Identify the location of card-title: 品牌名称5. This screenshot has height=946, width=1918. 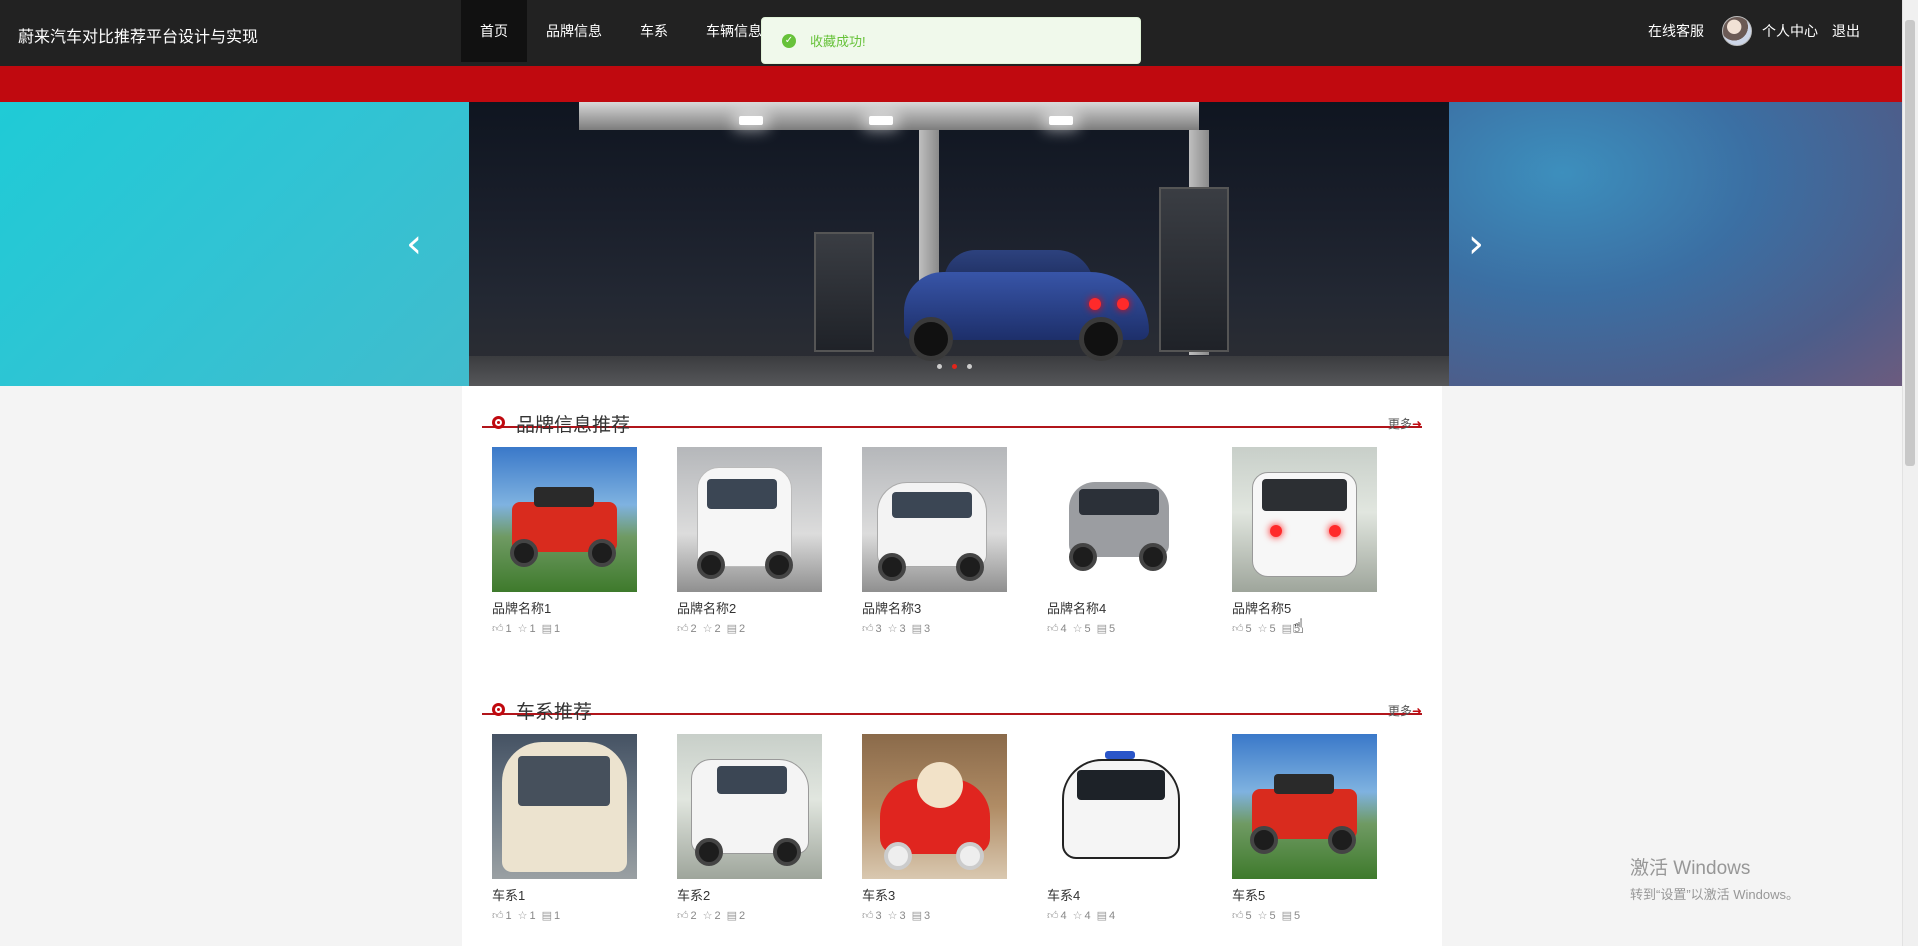
(1305, 607).